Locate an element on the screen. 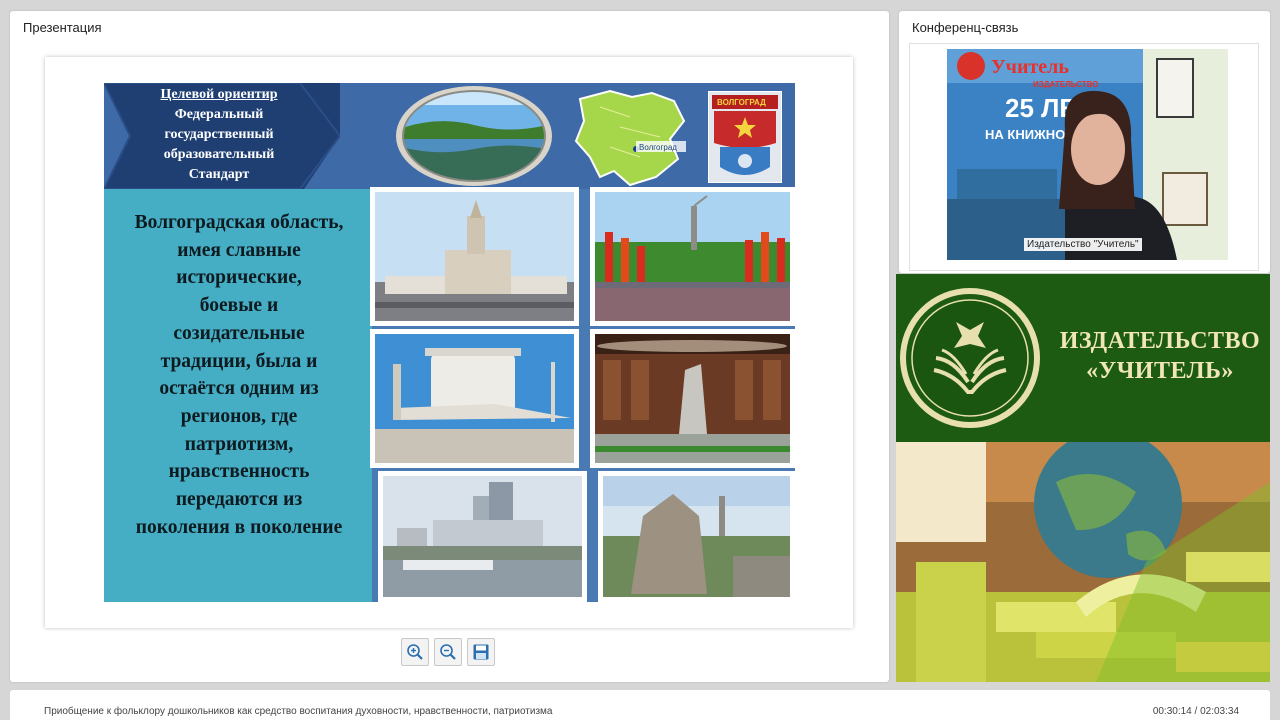  main-text-line: нравственность is located at coordinates (239, 472).